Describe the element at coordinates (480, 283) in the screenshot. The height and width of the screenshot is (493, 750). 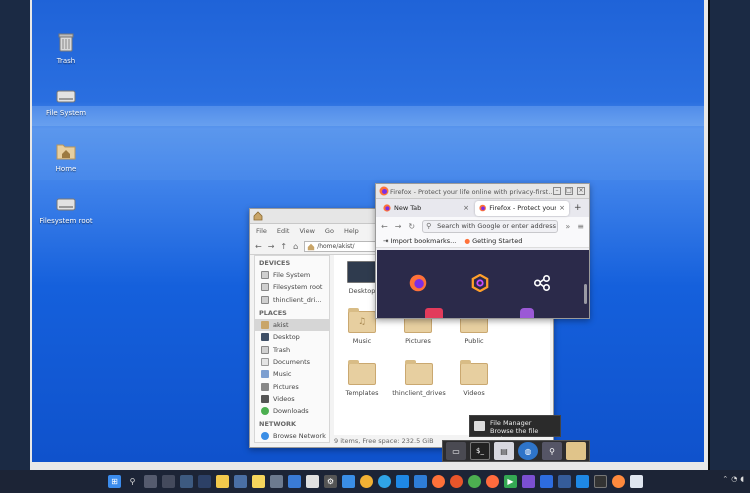
I see `shortcut-pocket` at that location.